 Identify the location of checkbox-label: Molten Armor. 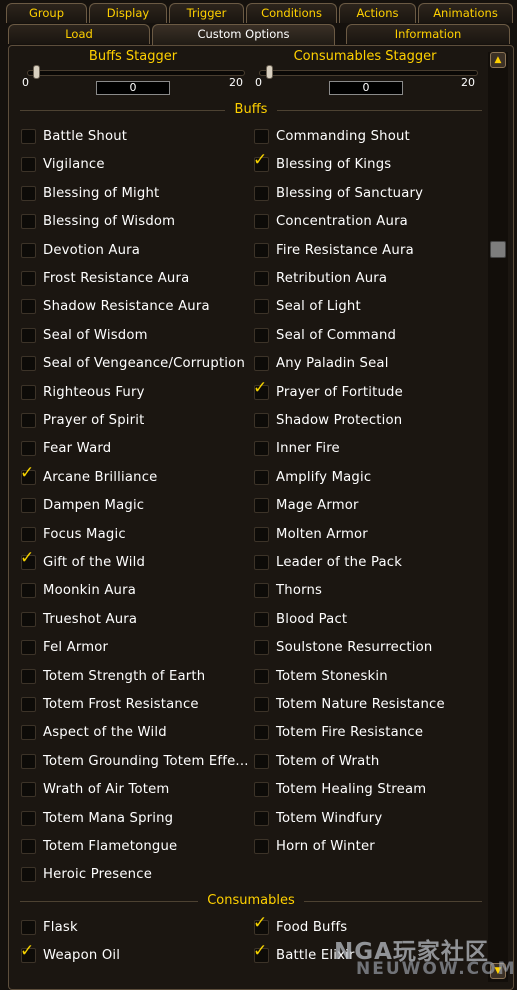
(322, 534).